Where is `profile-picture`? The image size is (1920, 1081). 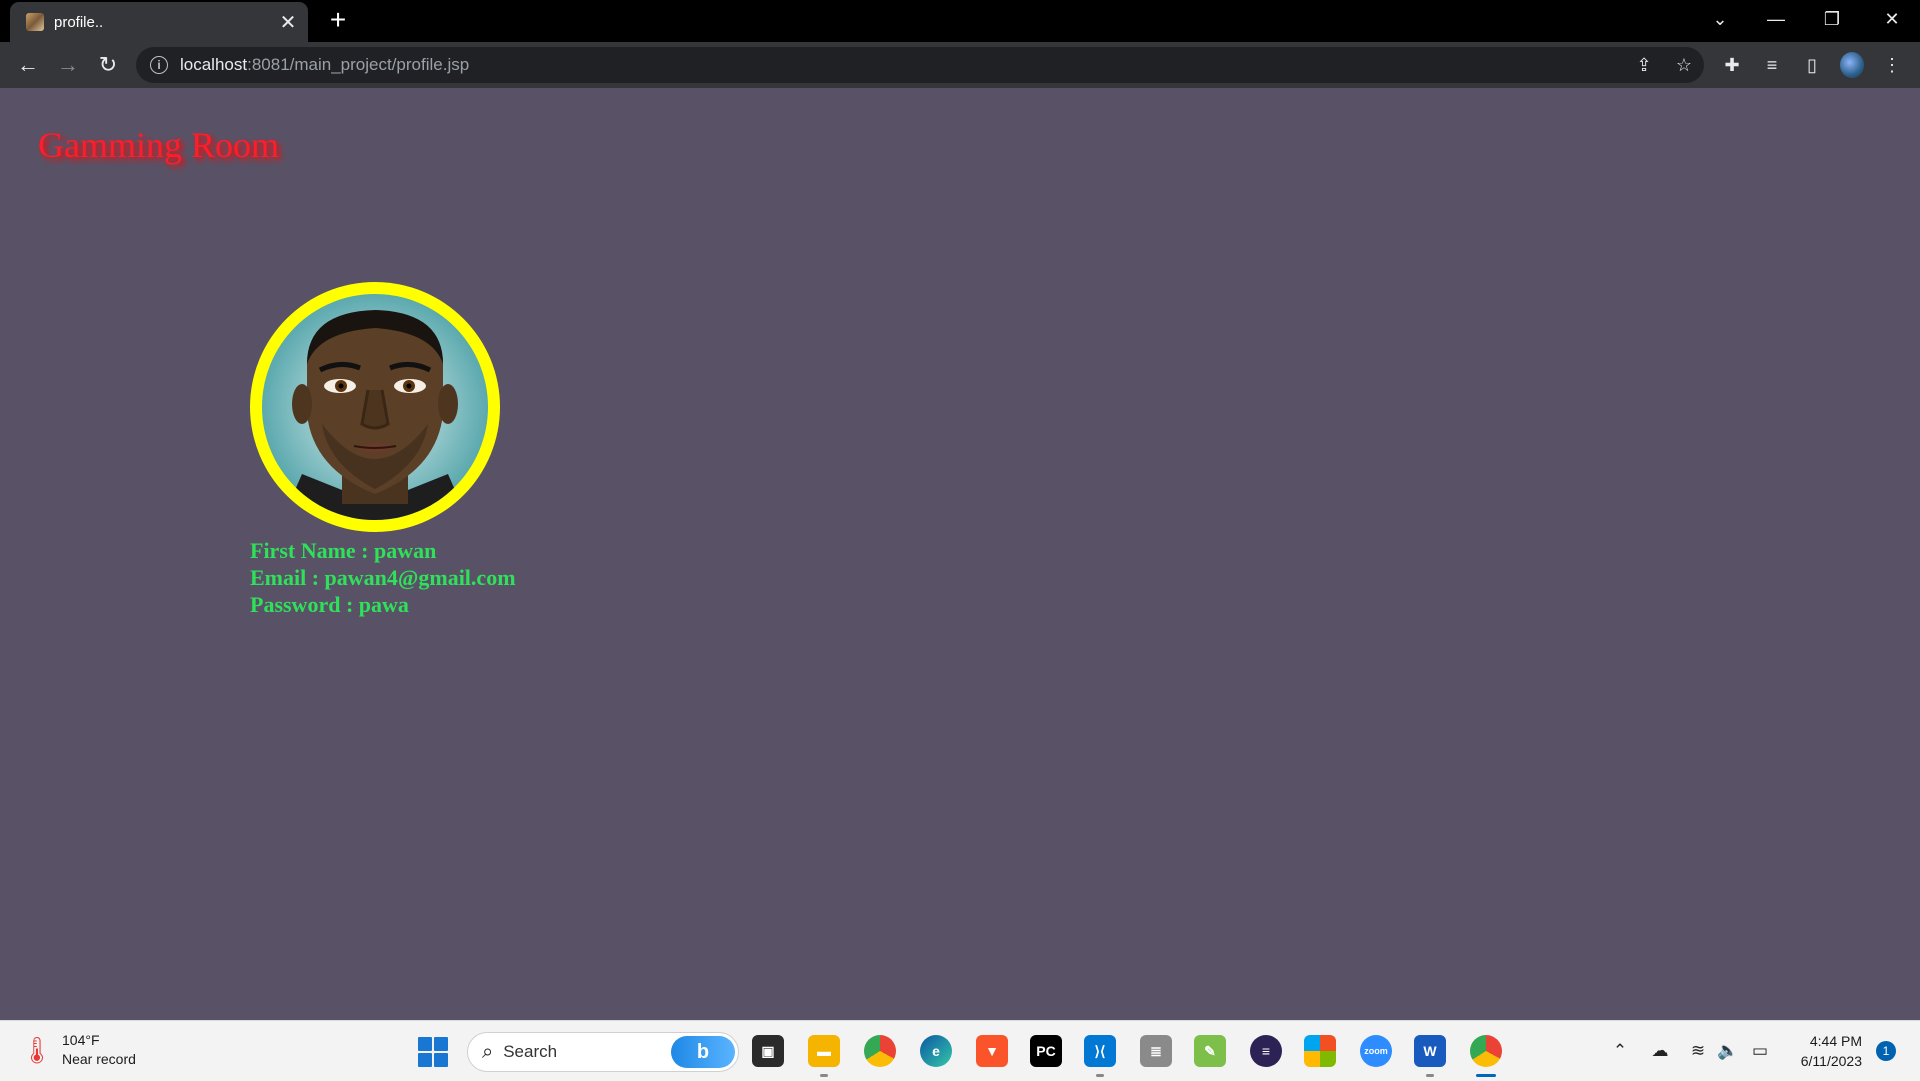
profile-picture is located at coordinates (375, 407).